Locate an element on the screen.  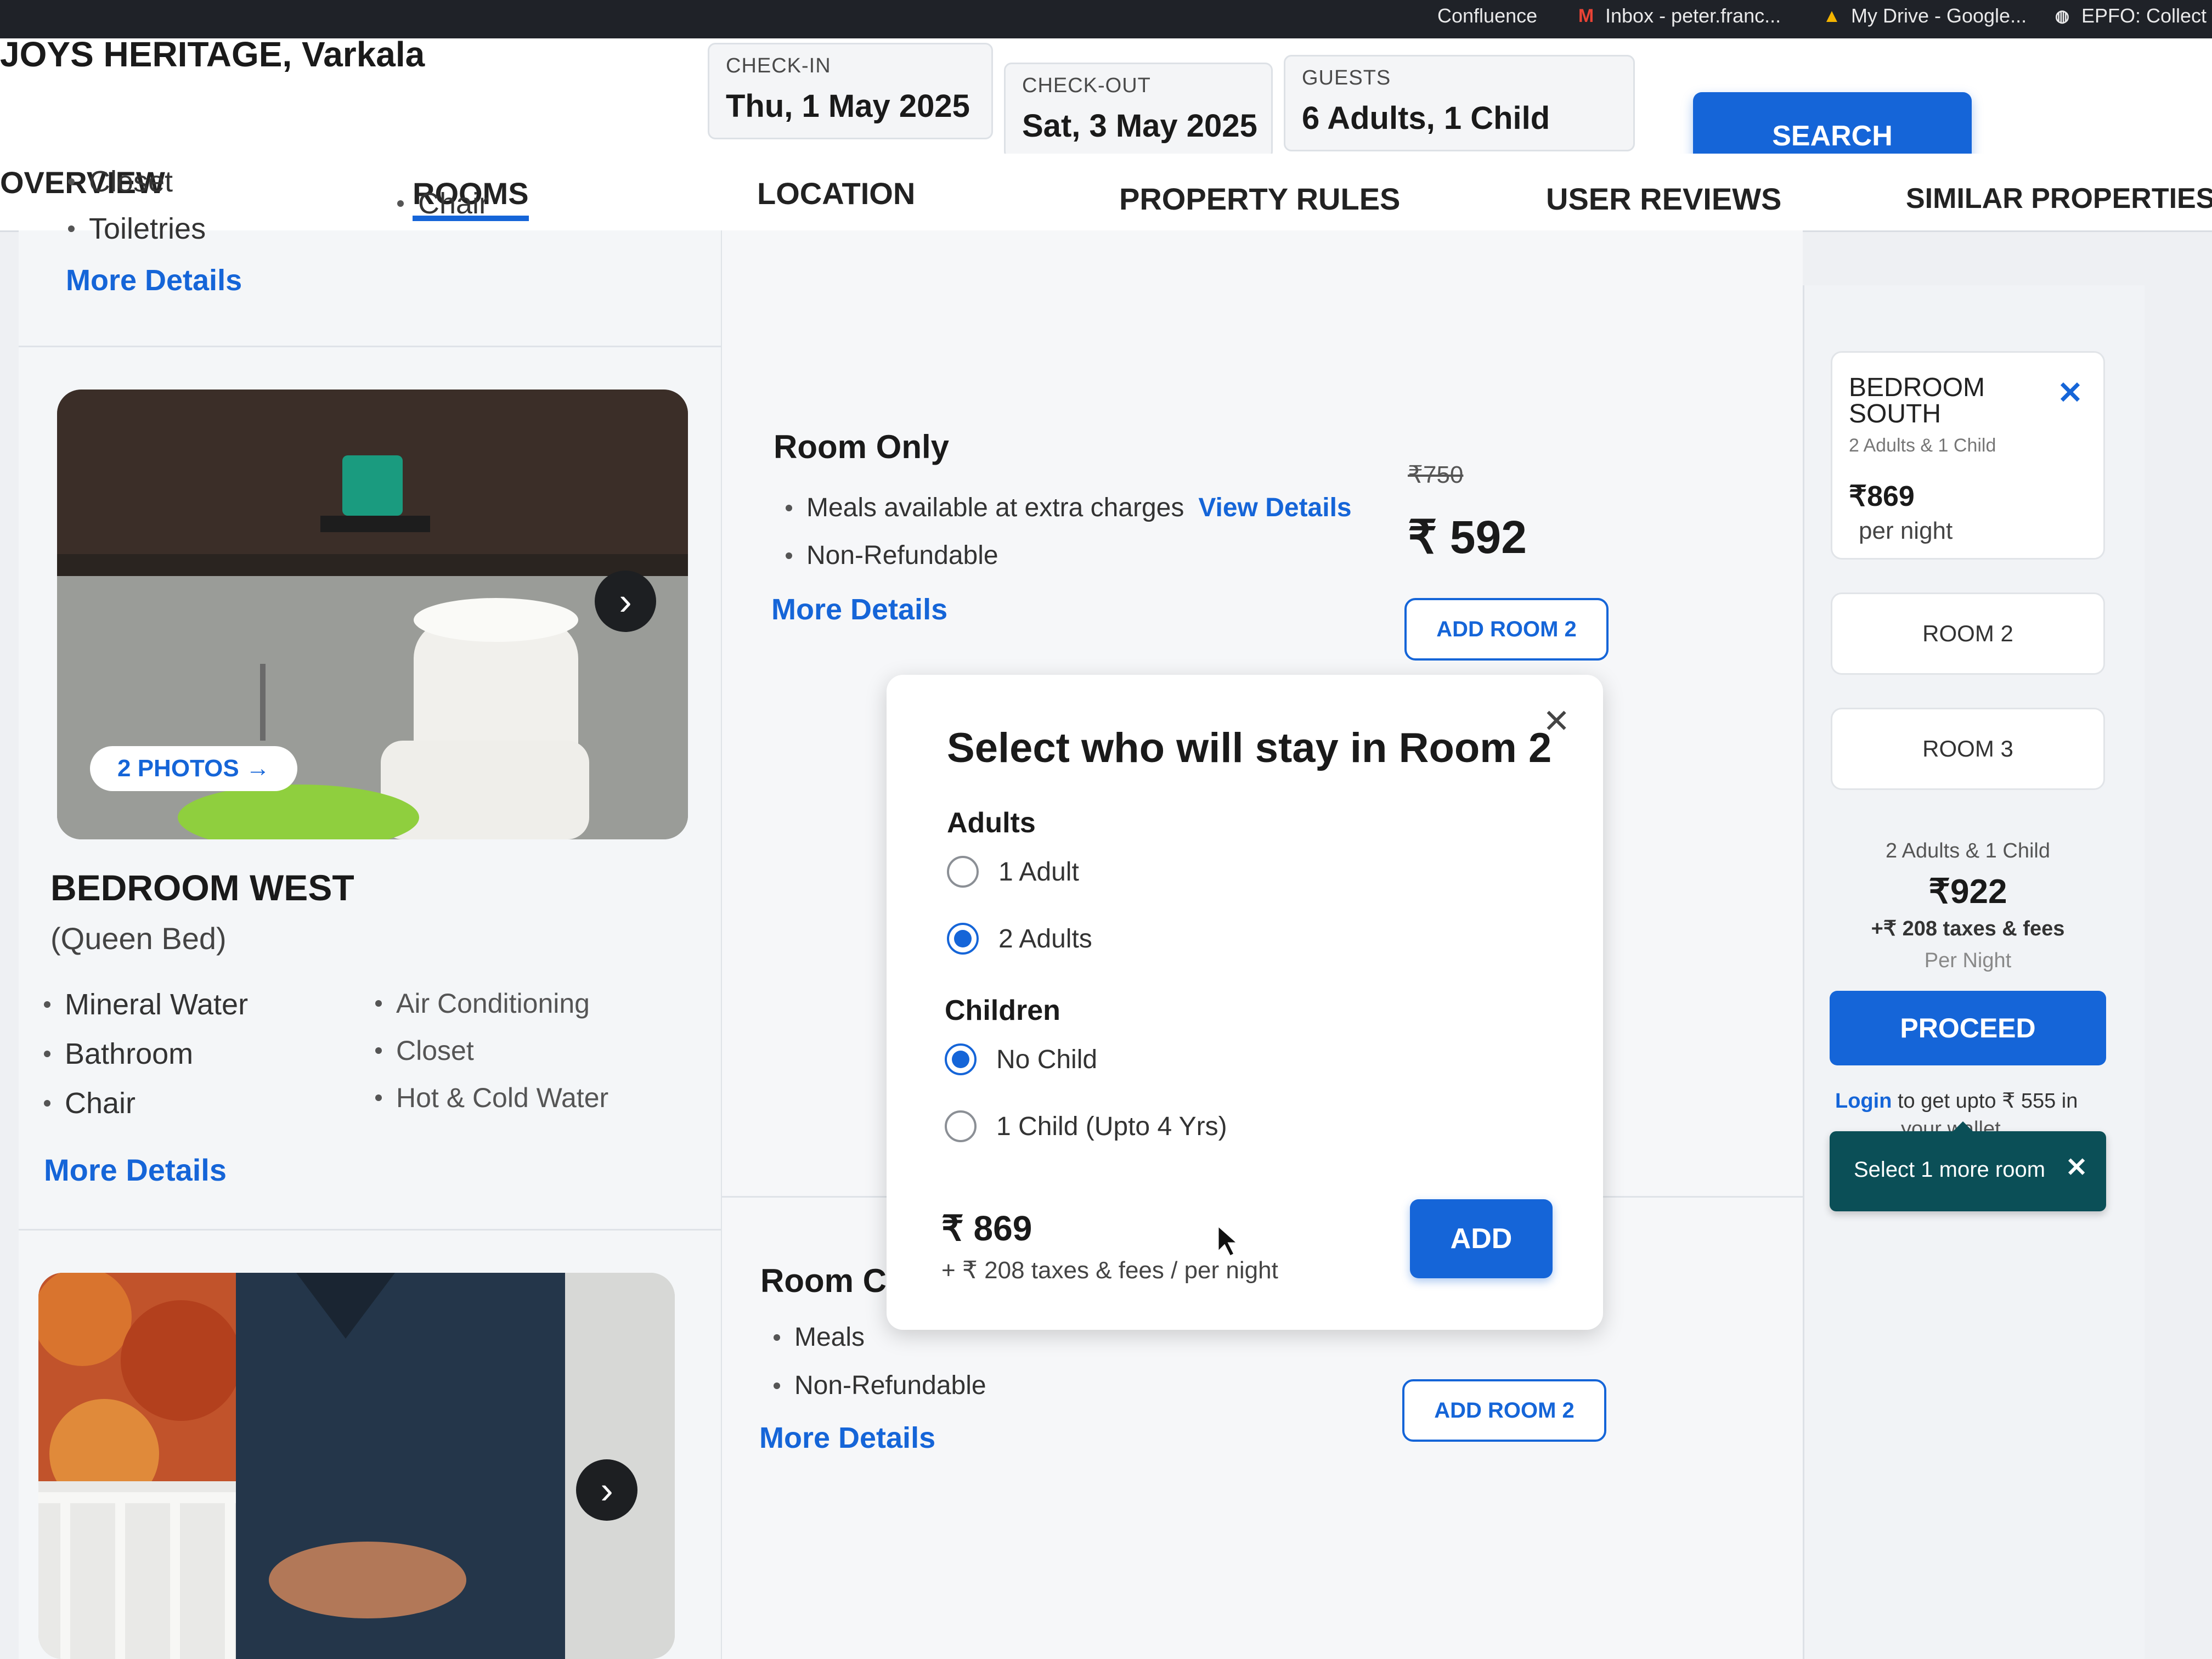
room-3-slot: ROOM 3 is located at coordinates (1968, 749).